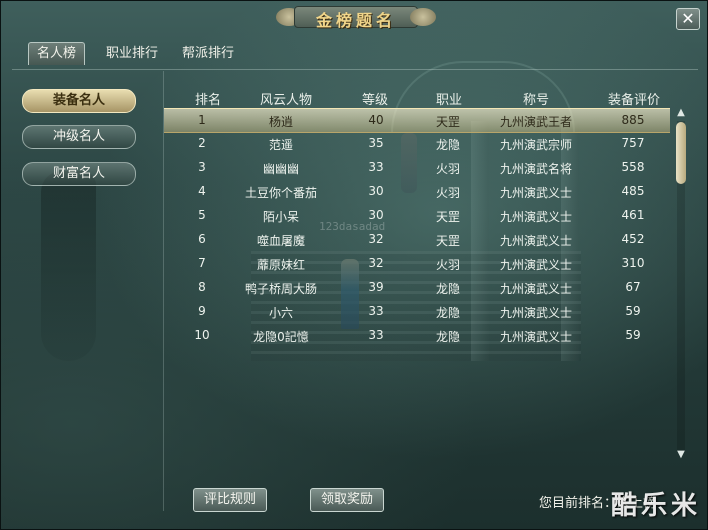  I want to click on cell-name: 鸭子桥周大肠, so click(280, 289).